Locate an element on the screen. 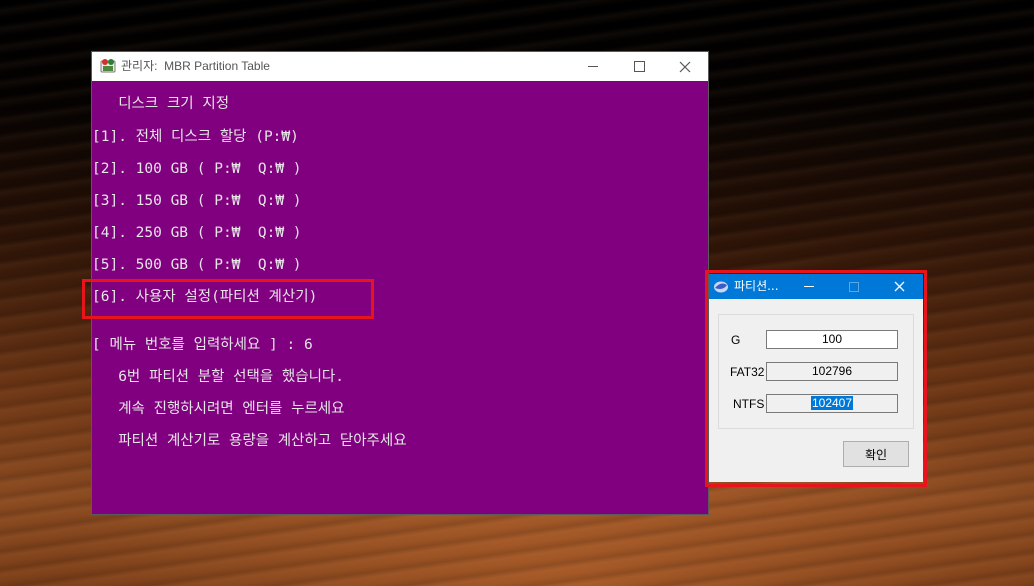  fat32-field: 102796 is located at coordinates (832, 371).